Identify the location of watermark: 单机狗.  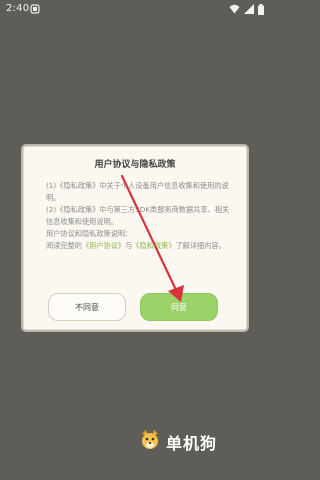
(177, 442).